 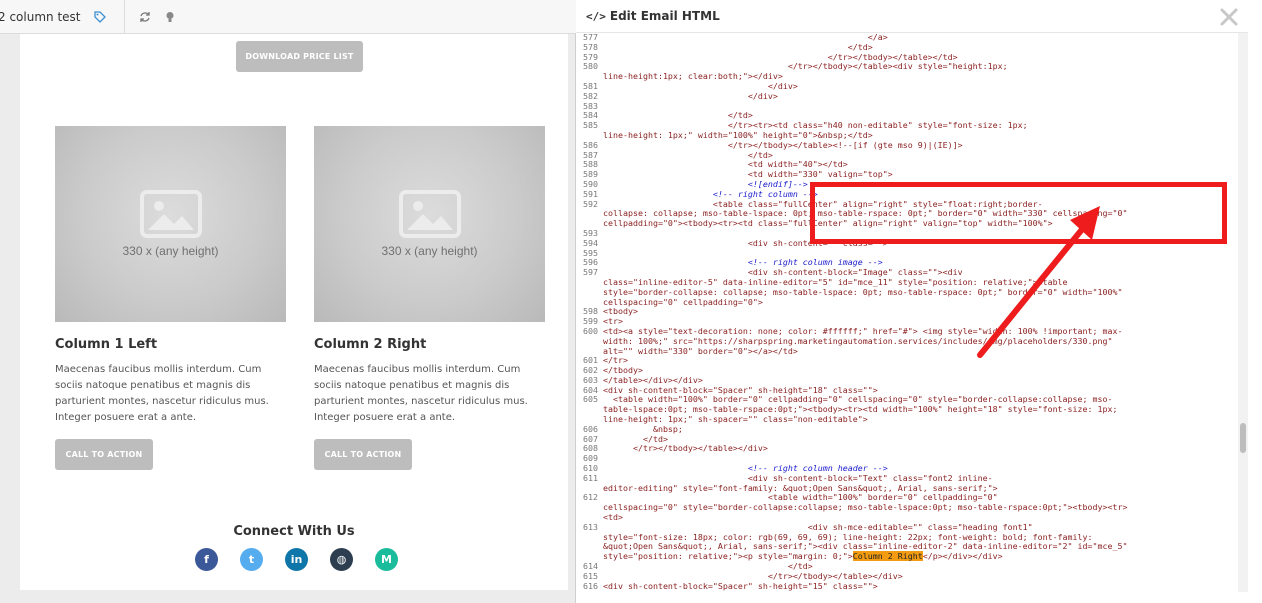 What do you see at coordinates (1038, 282) in the screenshot?
I see `red-arrow-icon` at bounding box center [1038, 282].